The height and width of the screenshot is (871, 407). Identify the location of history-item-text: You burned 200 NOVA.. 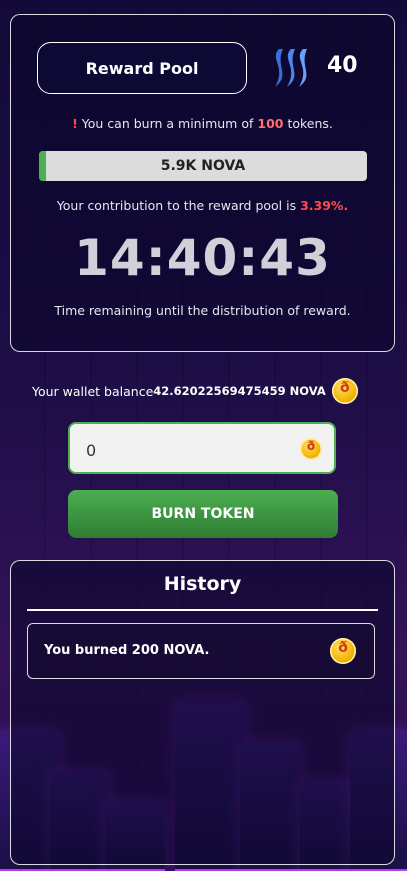
(127, 650).